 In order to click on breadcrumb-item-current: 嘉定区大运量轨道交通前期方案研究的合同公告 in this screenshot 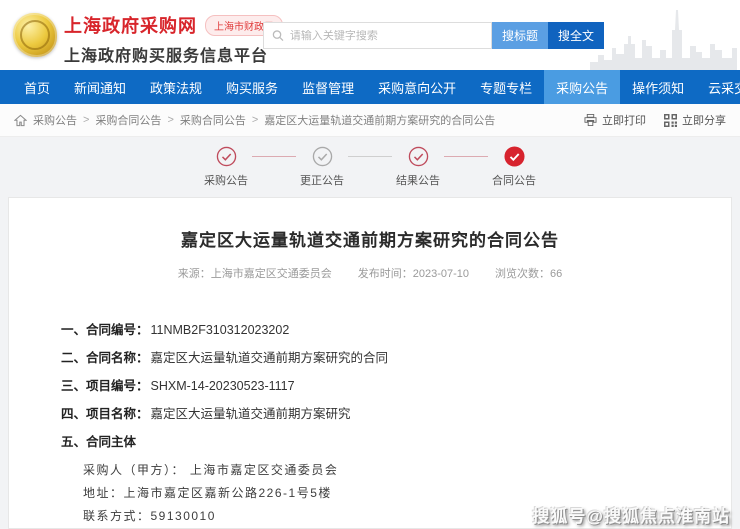, I will do `click(380, 121)`.